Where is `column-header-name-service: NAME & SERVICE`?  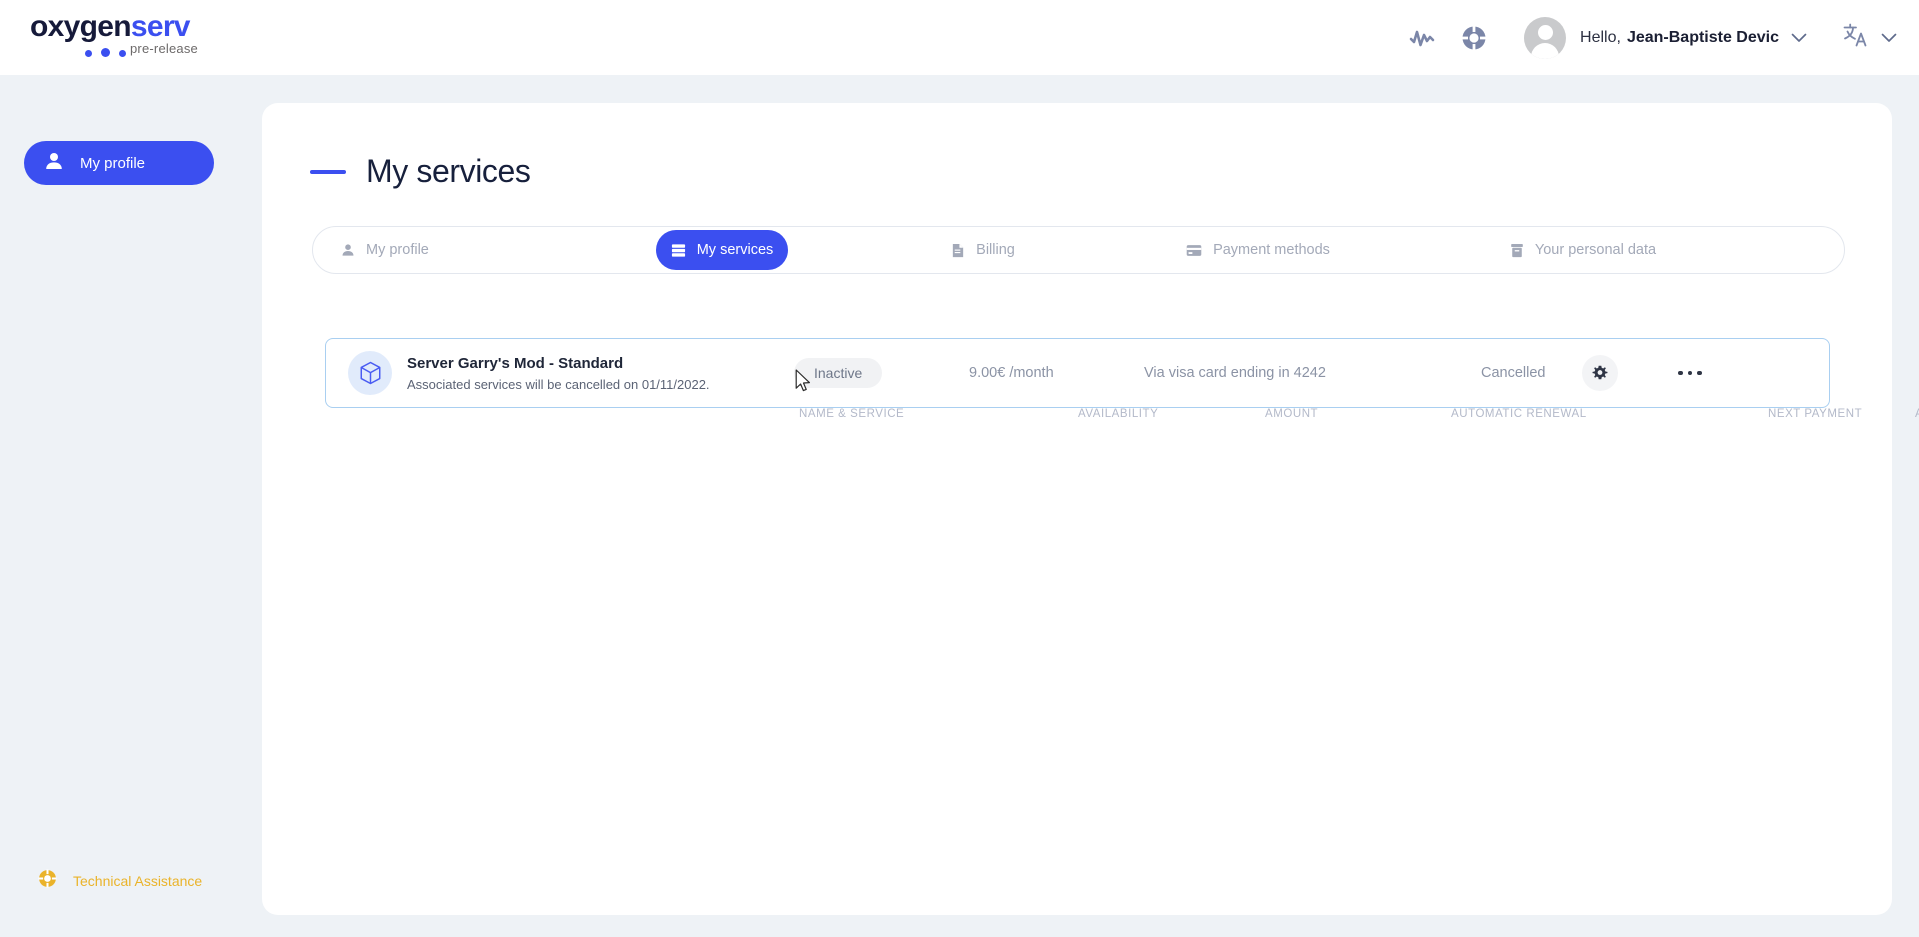
column-header-name-service: NAME & SERVICE is located at coordinates (852, 414).